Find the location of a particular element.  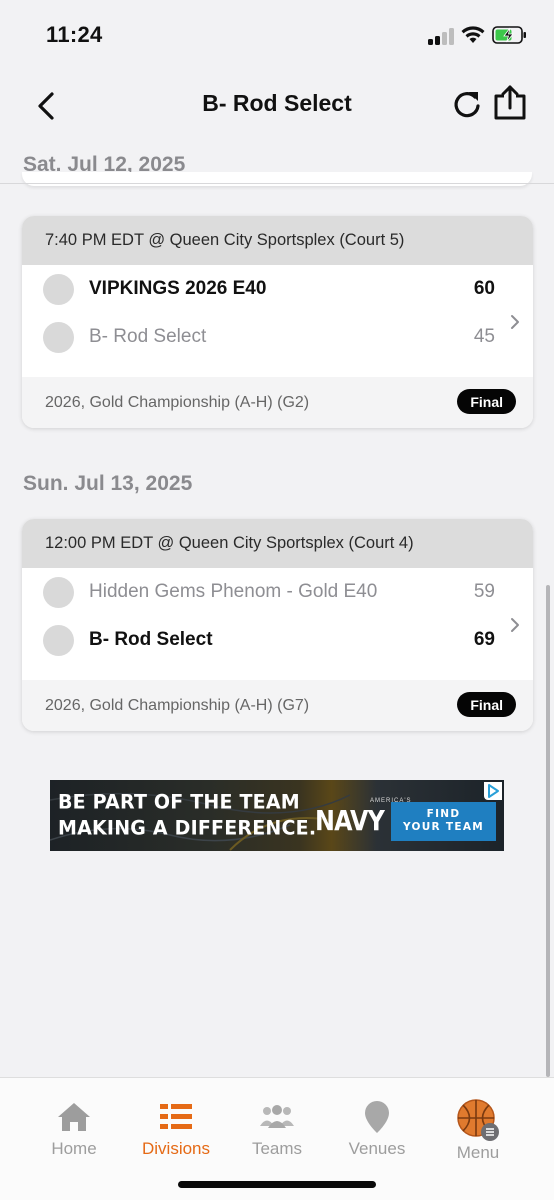

refresh-icon is located at coordinates (467, 105).